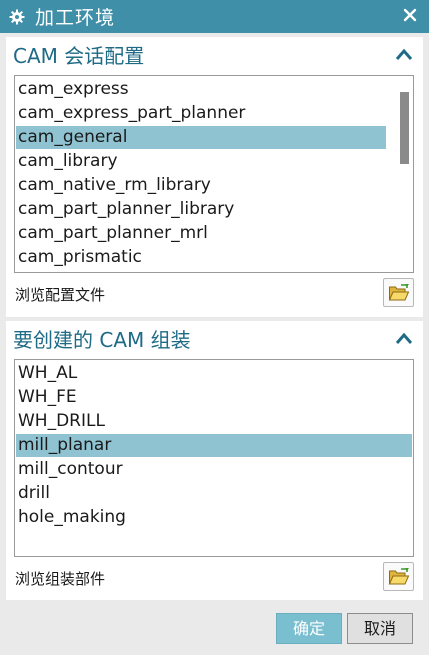 This screenshot has width=429, height=655. Describe the element at coordinates (201, 161) in the screenshot. I see `list-item: cam_library` at that location.